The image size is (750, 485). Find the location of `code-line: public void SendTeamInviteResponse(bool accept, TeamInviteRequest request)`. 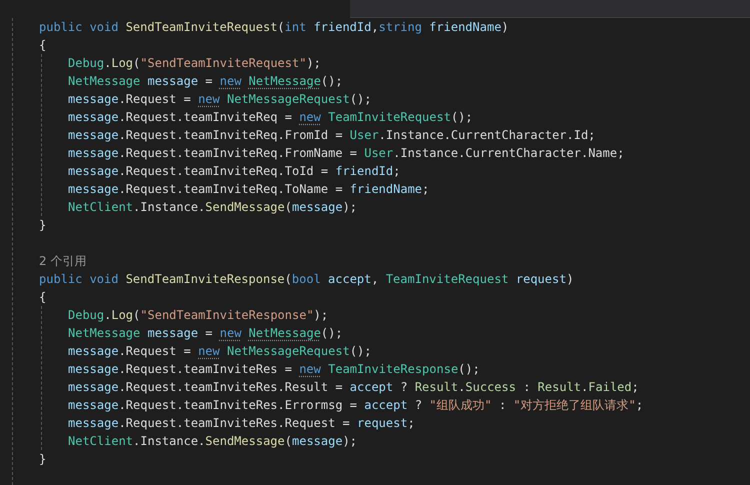

code-line: public void SendTeamInviteResponse(bool accept, TeamInviteRequest request) is located at coordinates (306, 279).